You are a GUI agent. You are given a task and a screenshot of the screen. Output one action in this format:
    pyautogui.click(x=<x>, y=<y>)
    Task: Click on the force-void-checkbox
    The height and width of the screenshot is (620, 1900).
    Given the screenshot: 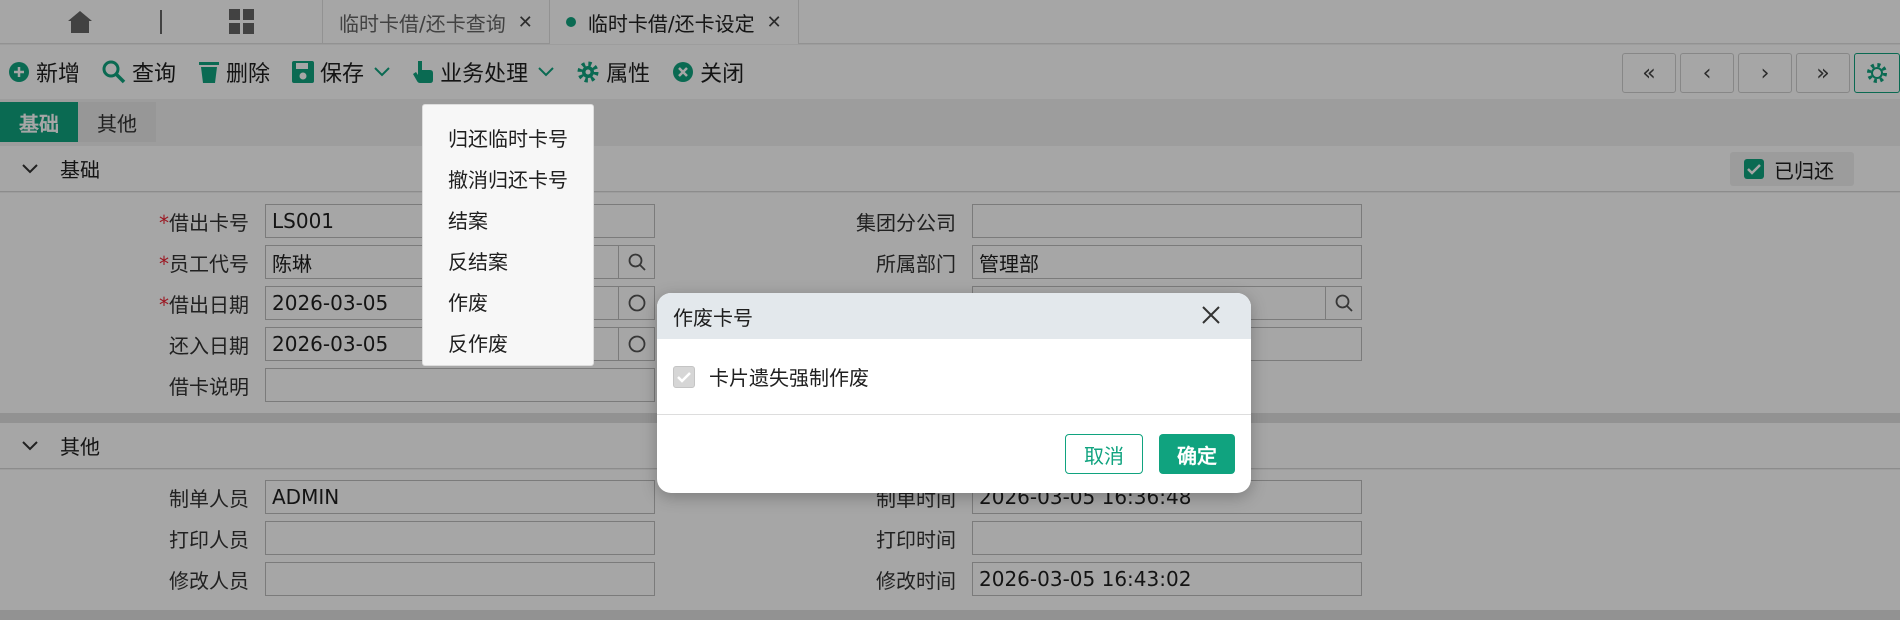 What is the action you would take?
    pyautogui.click(x=684, y=376)
    